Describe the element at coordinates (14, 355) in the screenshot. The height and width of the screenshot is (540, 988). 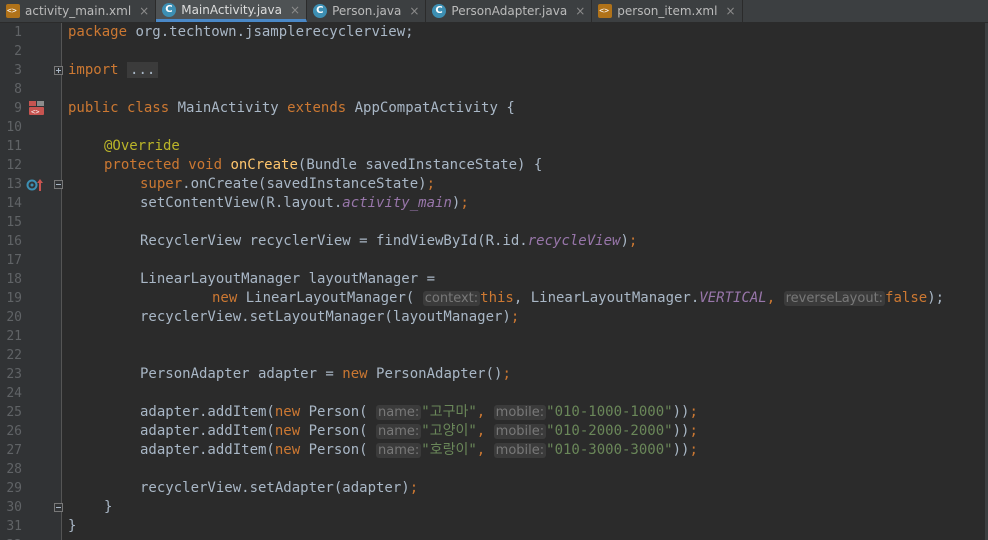
I see `line-number: 22` at that location.